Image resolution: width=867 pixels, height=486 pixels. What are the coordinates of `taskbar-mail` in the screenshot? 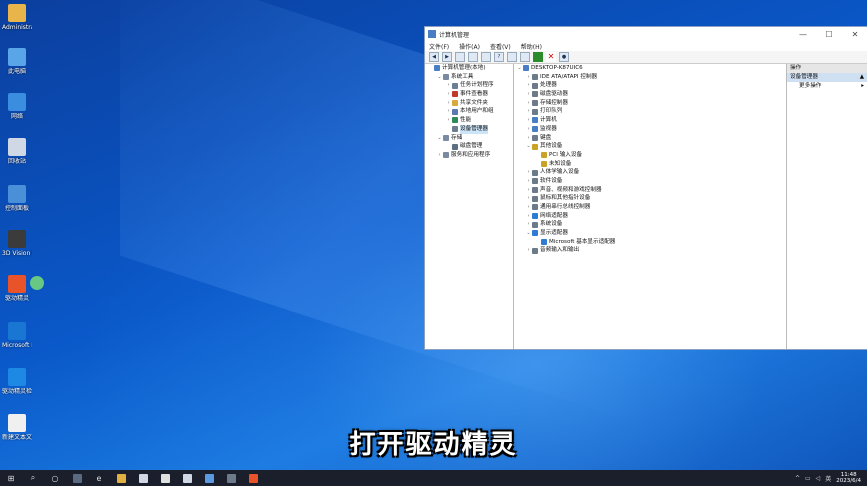 It's located at (165, 478).